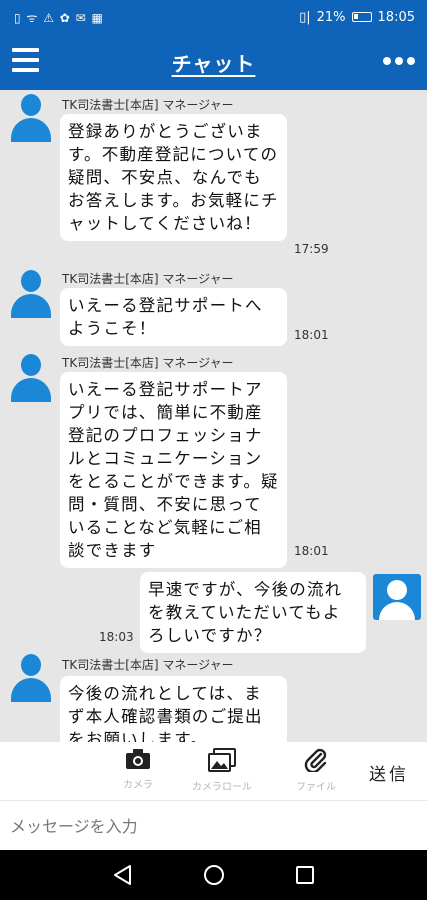 This screenshot has width=427, height=900. What do you see at coordinates (315, 760) in the screenshot?
I see `paperclip-icon` at bounding box center [315, 760].